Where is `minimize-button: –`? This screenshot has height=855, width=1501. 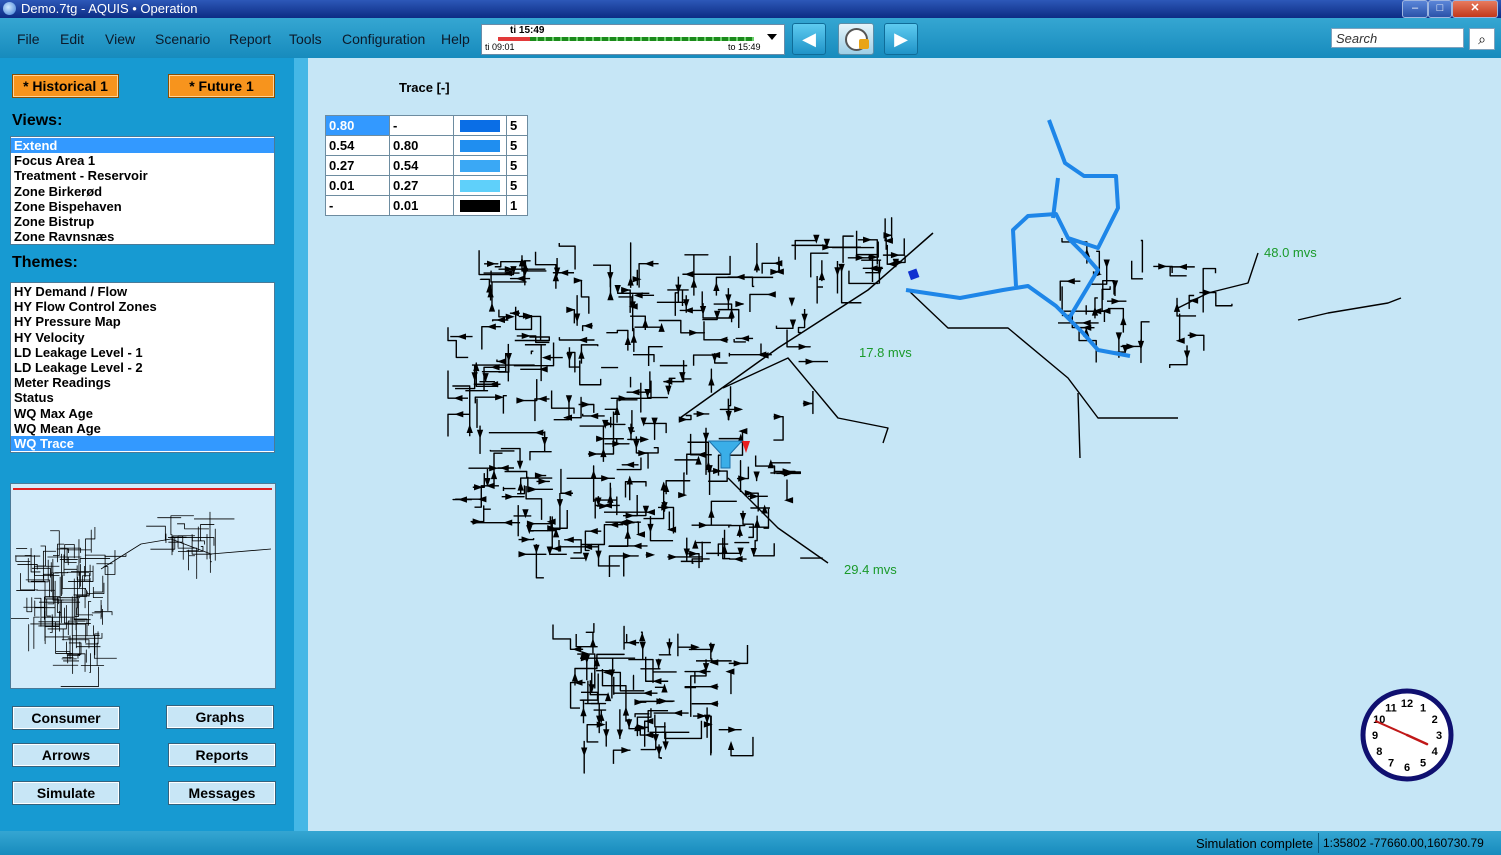
minimize-button: – is located at coordinates (1415, 9).